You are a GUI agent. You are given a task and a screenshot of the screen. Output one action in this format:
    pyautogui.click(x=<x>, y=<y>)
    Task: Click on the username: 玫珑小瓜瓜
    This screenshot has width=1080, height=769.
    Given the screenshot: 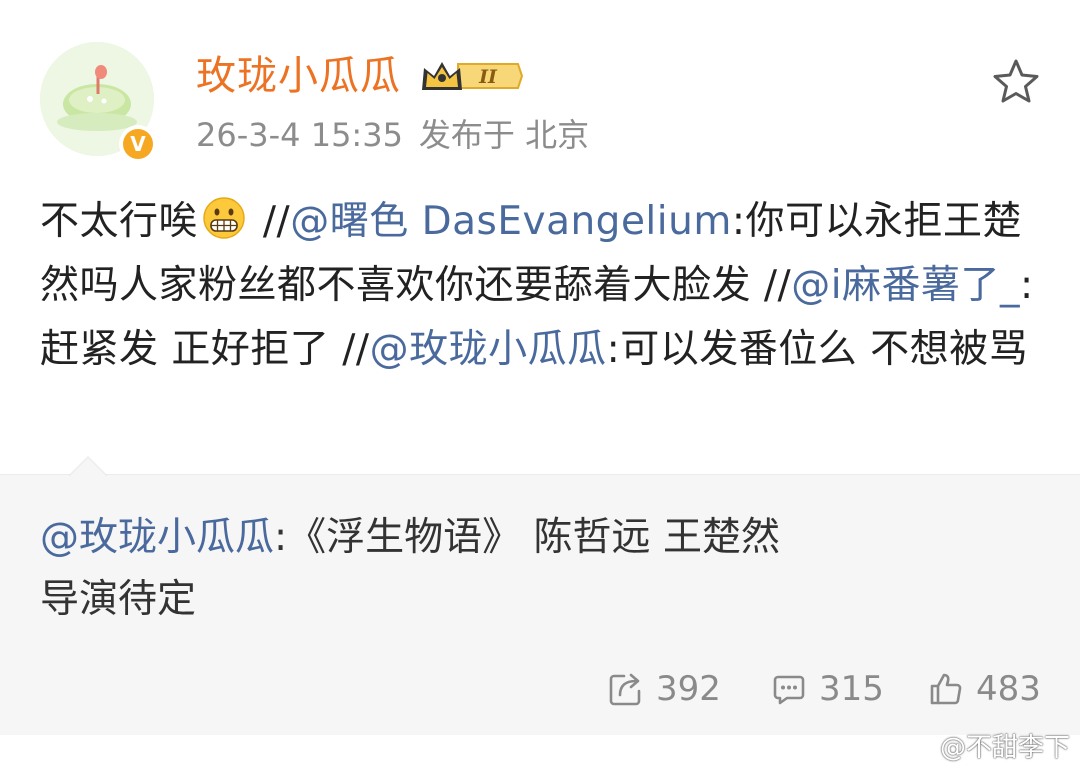 What is the action you would take?
    pyautogui.click(x=298, y=76)
    